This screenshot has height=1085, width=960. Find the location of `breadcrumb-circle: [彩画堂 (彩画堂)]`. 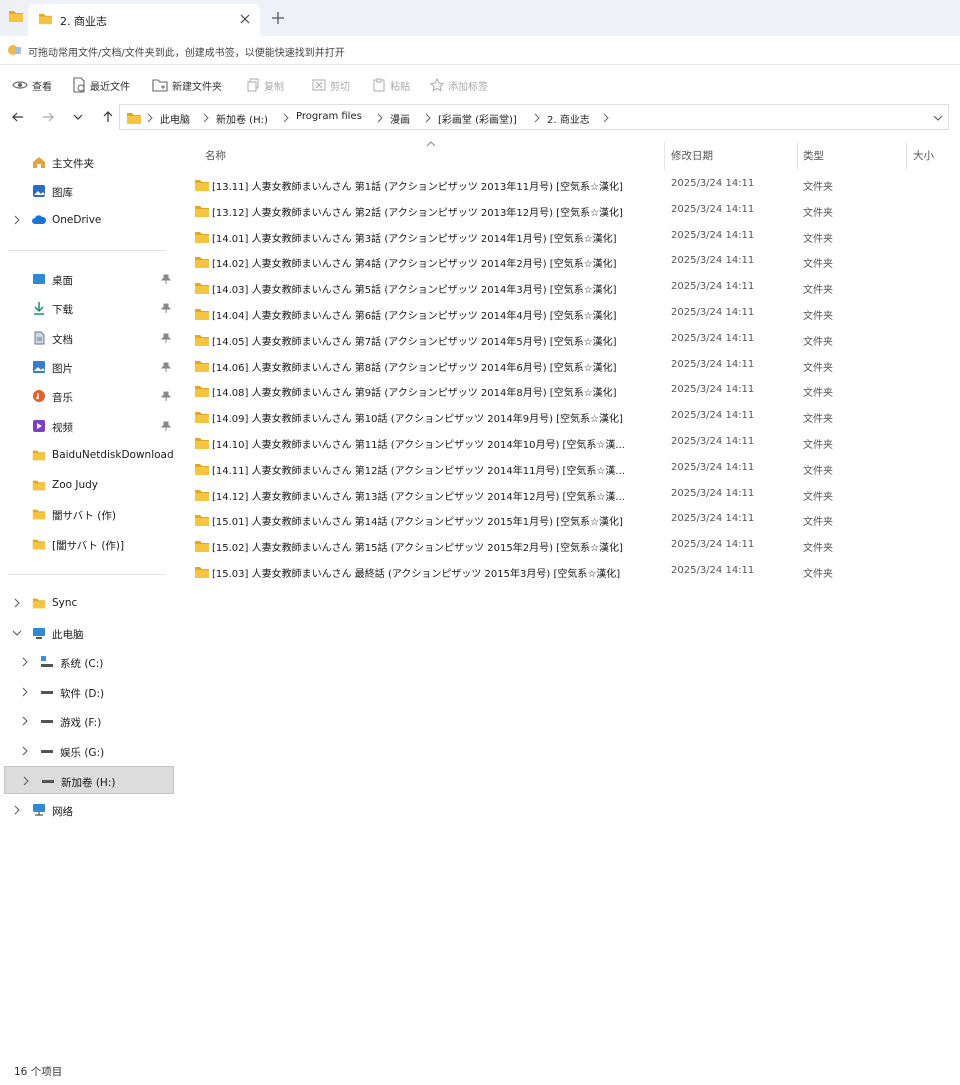

breadcrumb-circle: [彩画堂 (彩画堂)] is located at coordinates (477, 118).